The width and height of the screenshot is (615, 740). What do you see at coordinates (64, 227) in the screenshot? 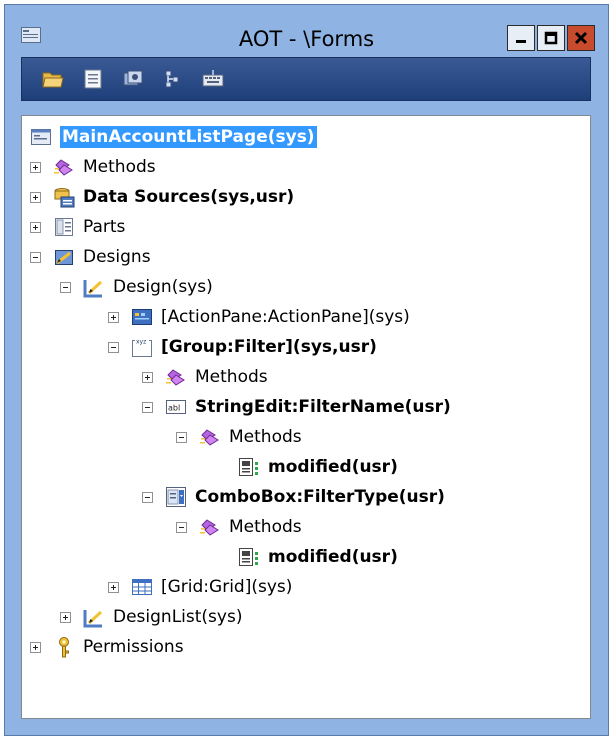
I see `parts-icon` at bounding box center [64, 227].